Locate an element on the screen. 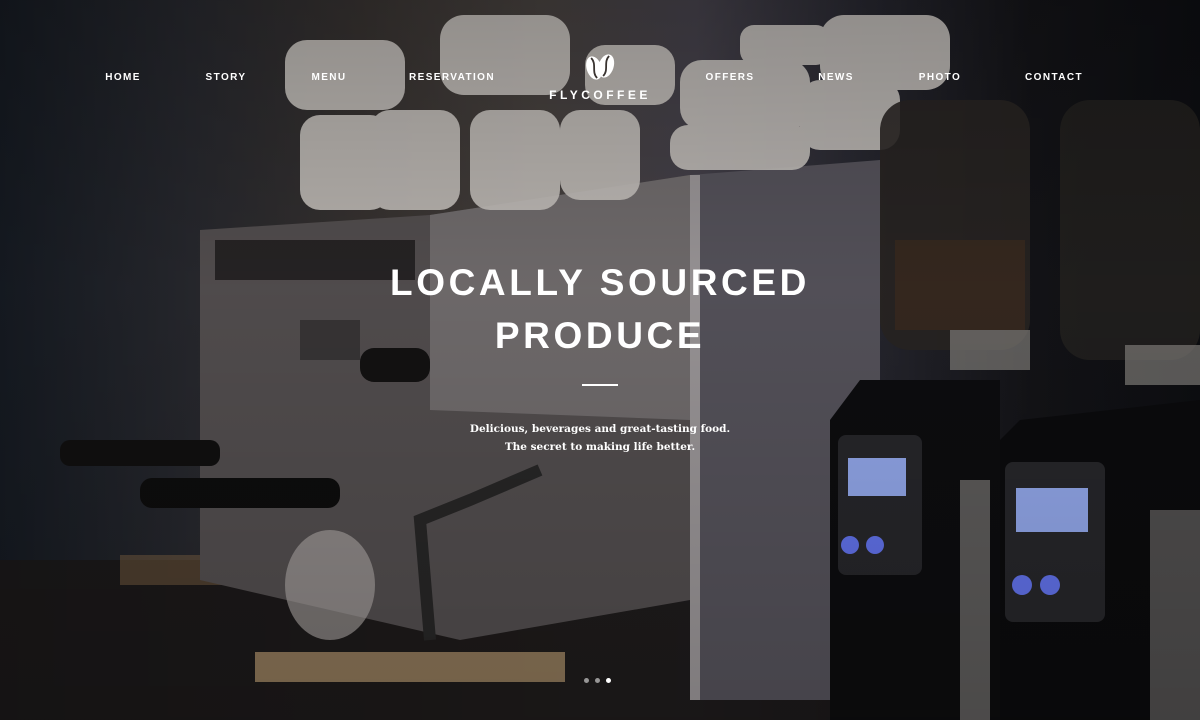  hero-headline: LOCALLY SOURCED PRODUCE is located at coordinates (600, 309).